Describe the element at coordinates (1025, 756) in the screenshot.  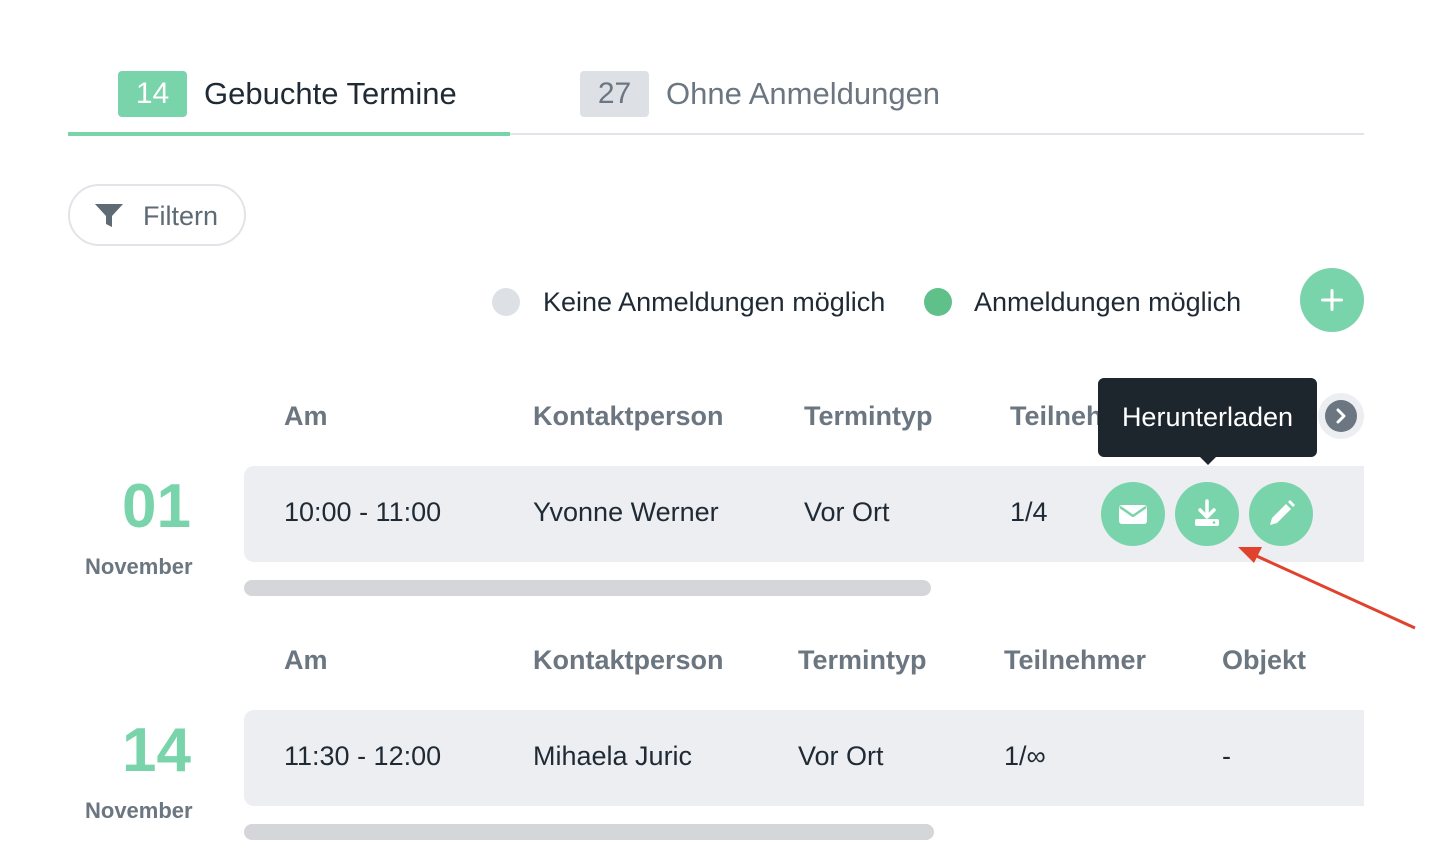
I see `cell-participants: 1/∞` at that location.